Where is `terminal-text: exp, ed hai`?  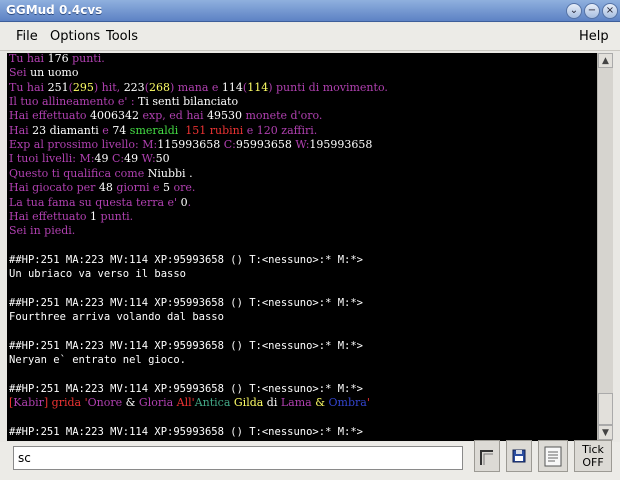 terminal-text: exp, ed hai is located at coordinates (173, 116).